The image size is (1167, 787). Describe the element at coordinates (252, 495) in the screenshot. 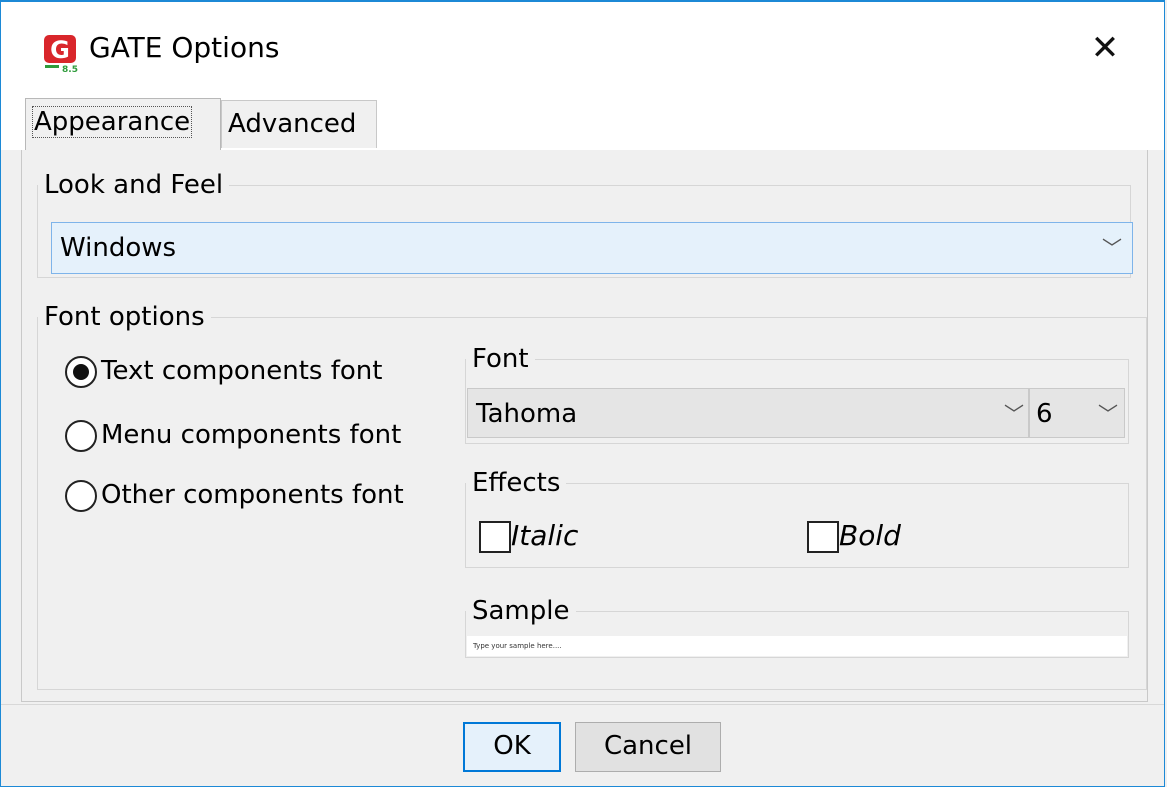

I see `radio-other-components-label: Other components font` at that location.